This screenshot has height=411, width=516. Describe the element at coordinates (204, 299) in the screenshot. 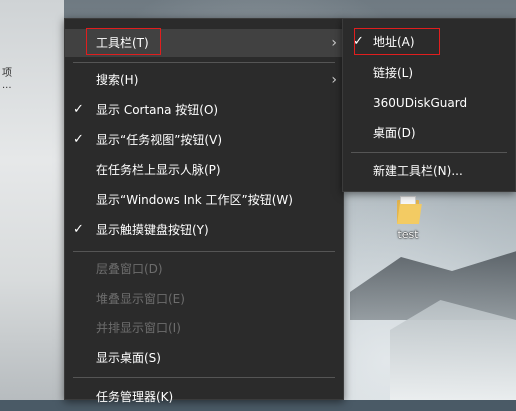

I see `menu-item-stack-windows: 堆叠显示窗口(E)` at that location.